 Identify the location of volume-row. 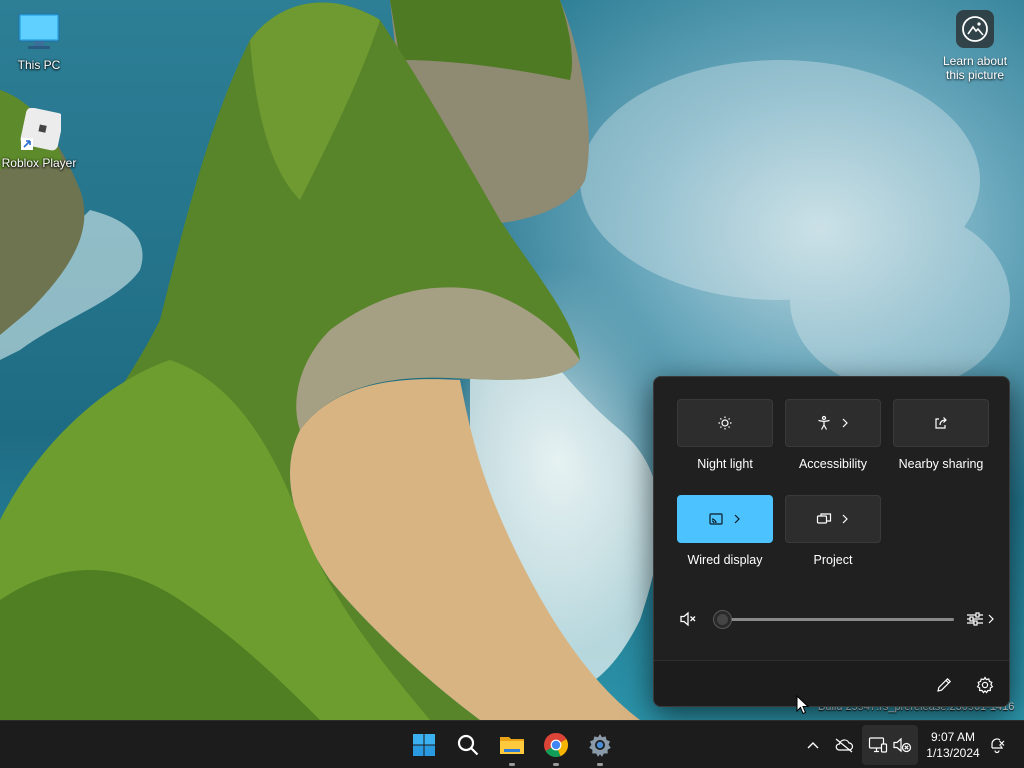
(837, 619).